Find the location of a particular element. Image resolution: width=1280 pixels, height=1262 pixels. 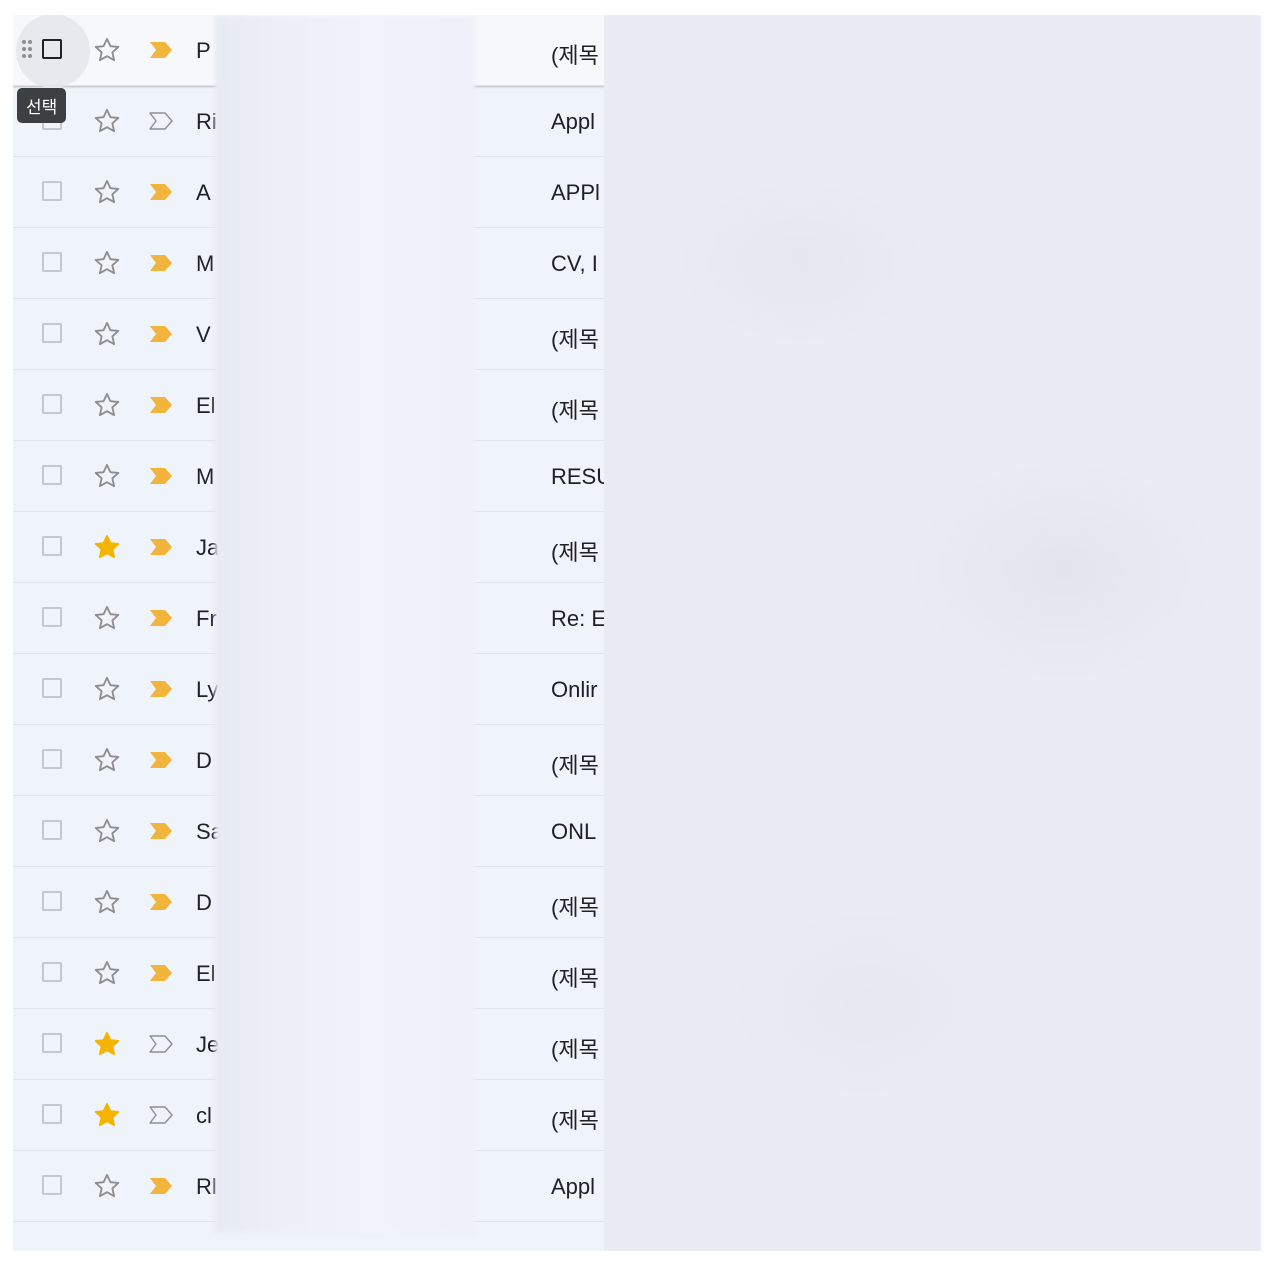

subject-text: Re: E is located at coordinates (579, 618).